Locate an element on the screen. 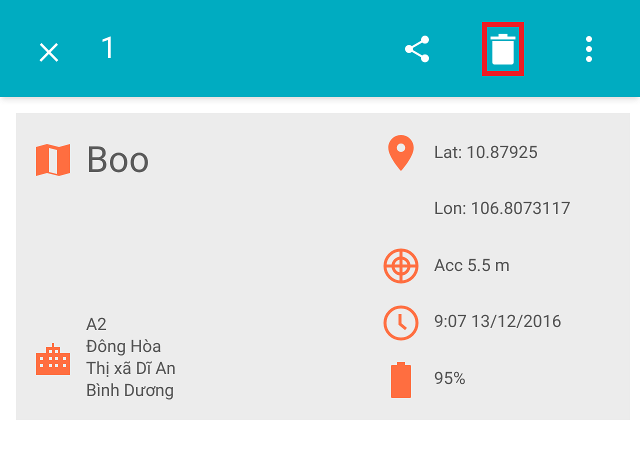 The height and width of the screenshot is (475, 640). crosshair-icon is located at coordinates (401, 266).